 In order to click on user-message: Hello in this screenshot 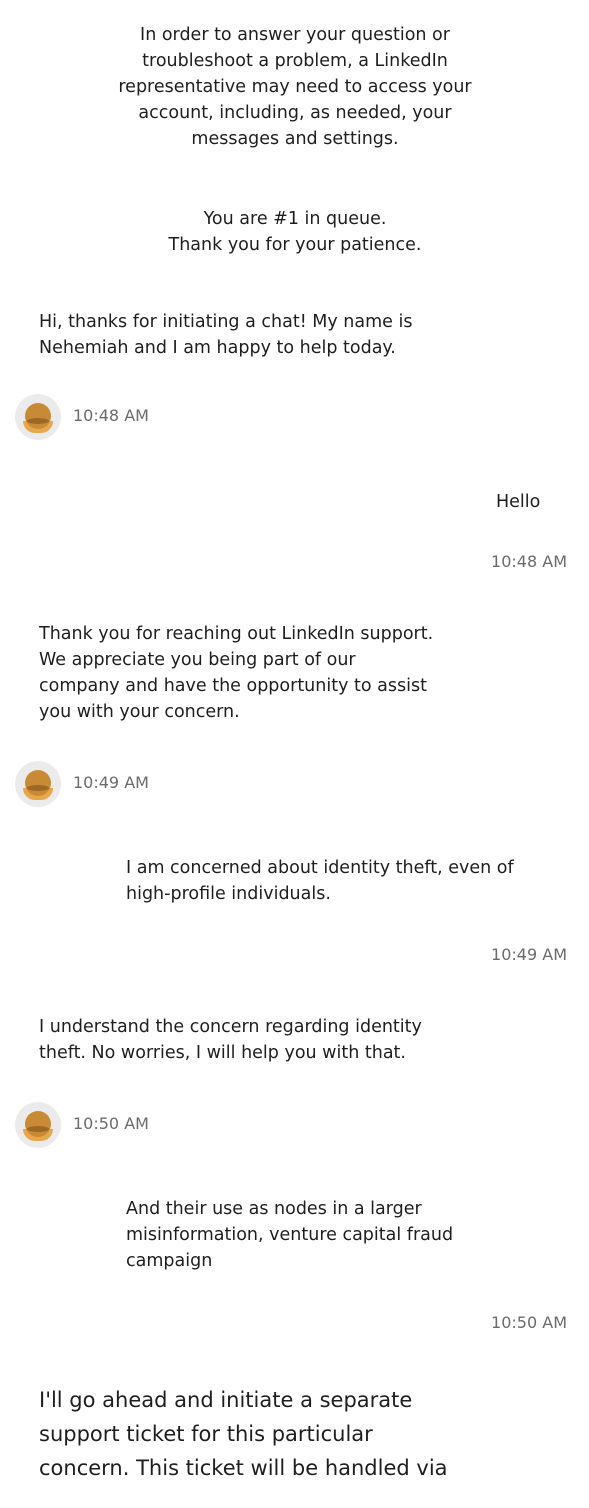, I will do `click(518, 502)`.